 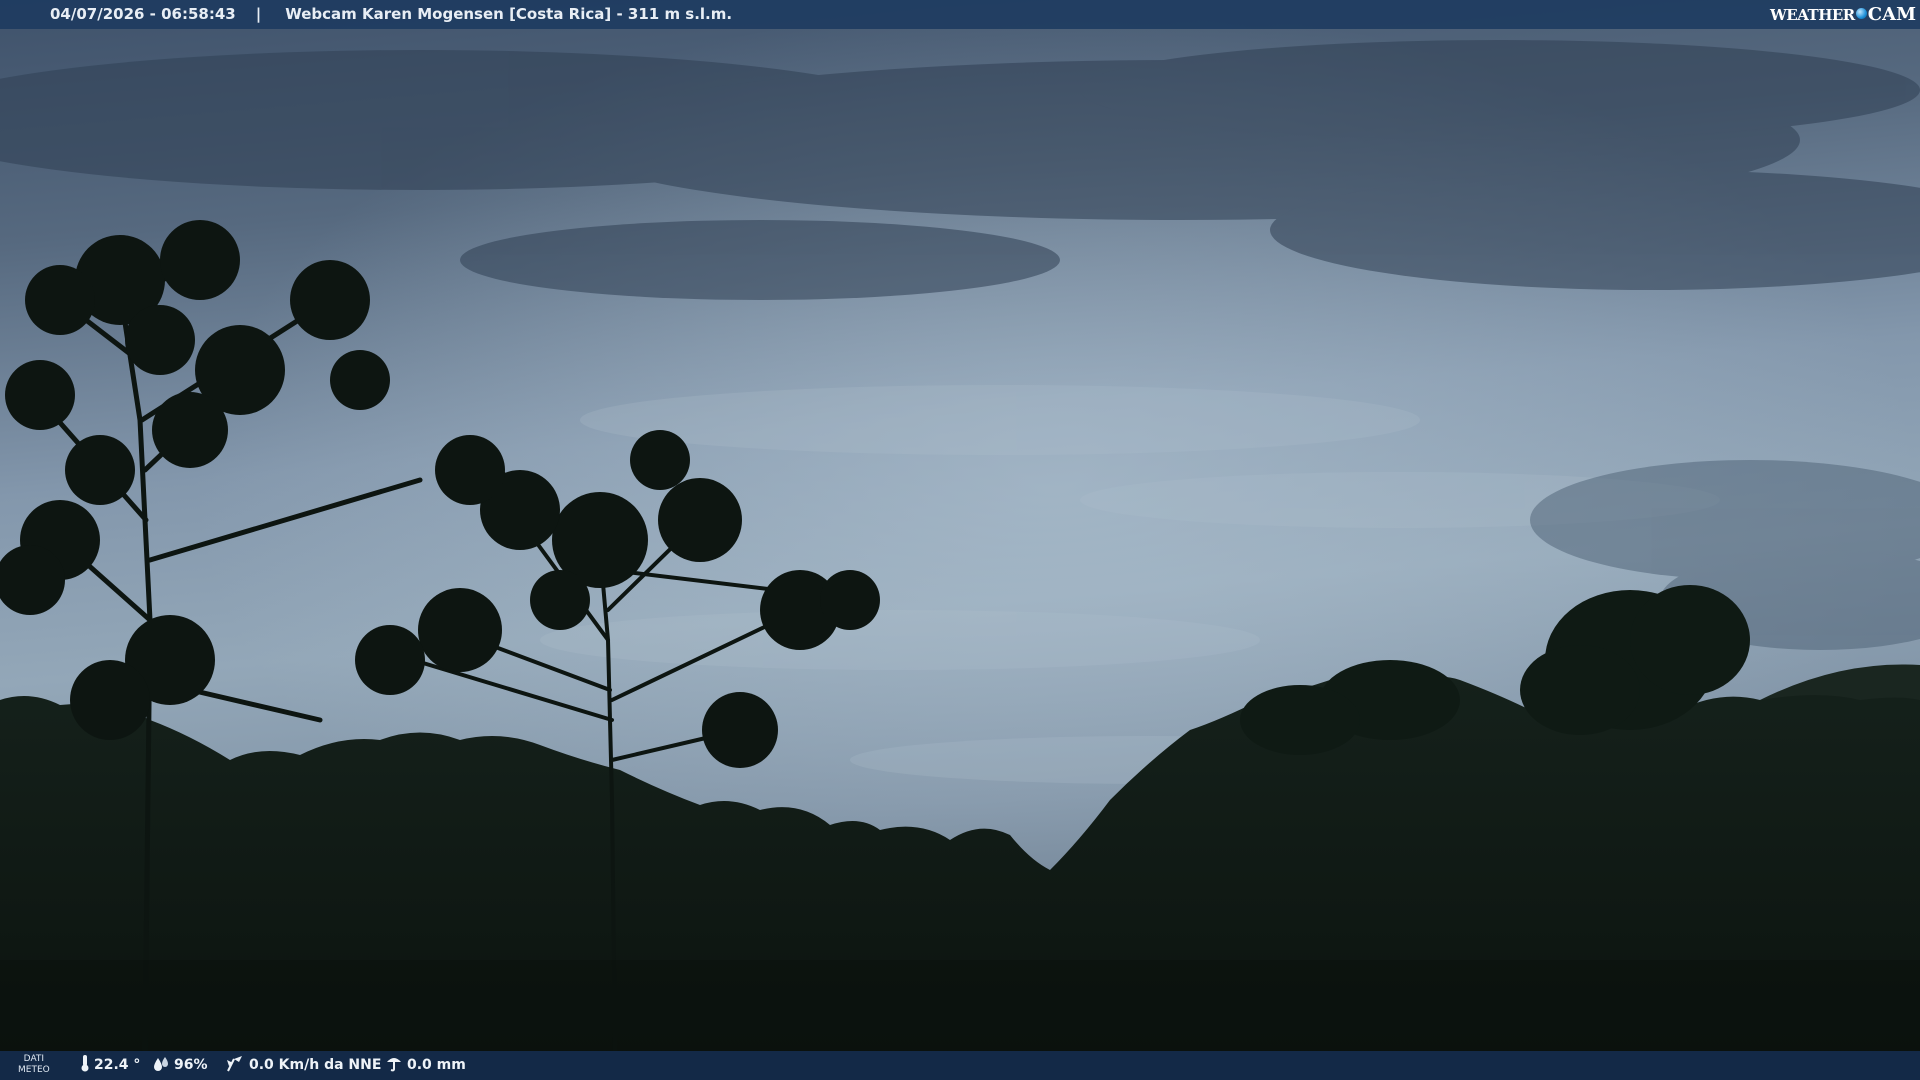 I want to click on temperature-stat: 22.4 °, so click(x=110, y=1065).